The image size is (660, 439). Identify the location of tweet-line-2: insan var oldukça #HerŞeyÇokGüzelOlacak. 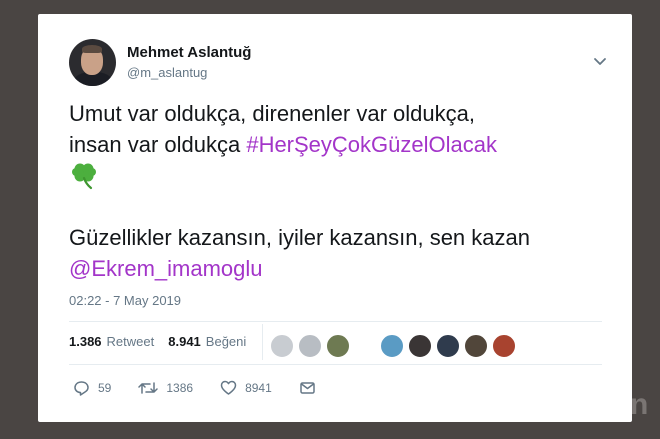
(341, 144).